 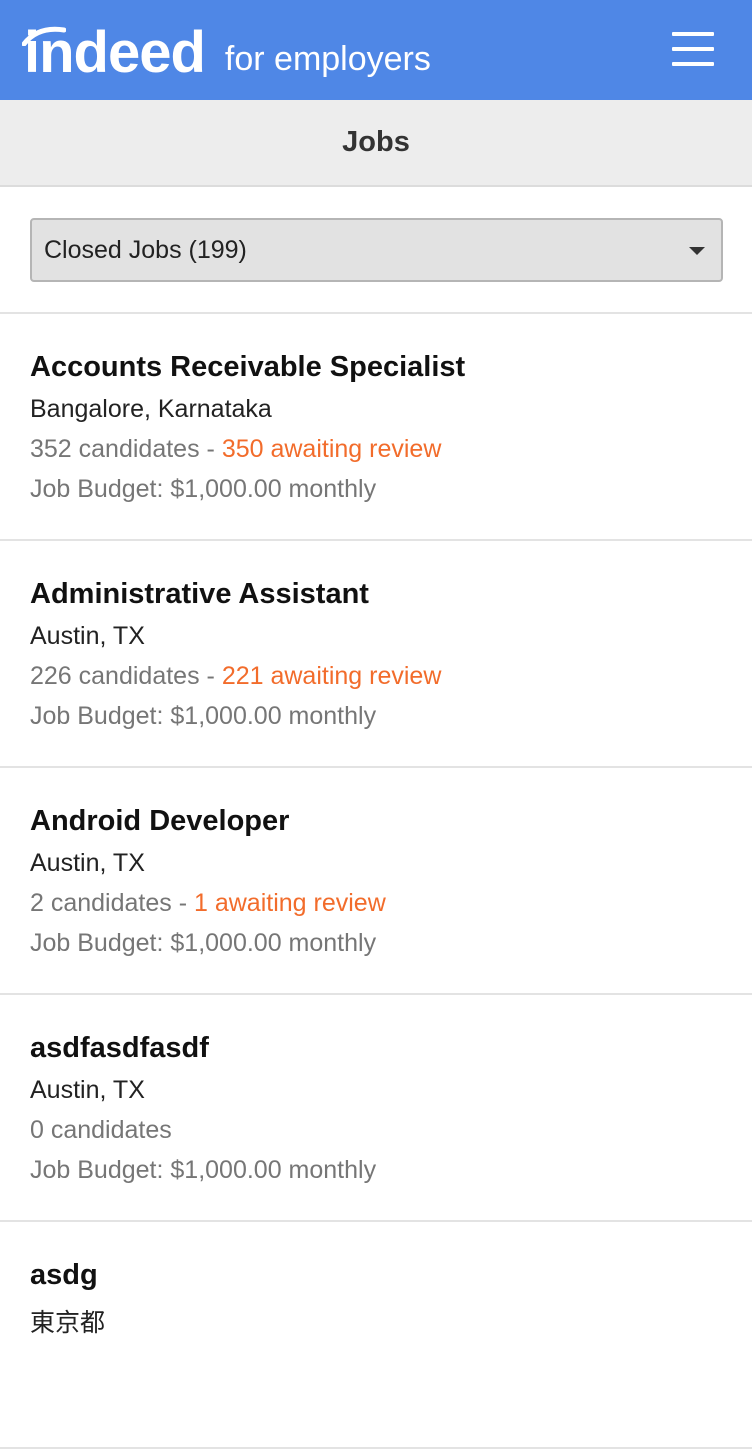 I want to click on job-candidates-line: 226 candidates - 221 awaiting review, so click(x=235, y=676).